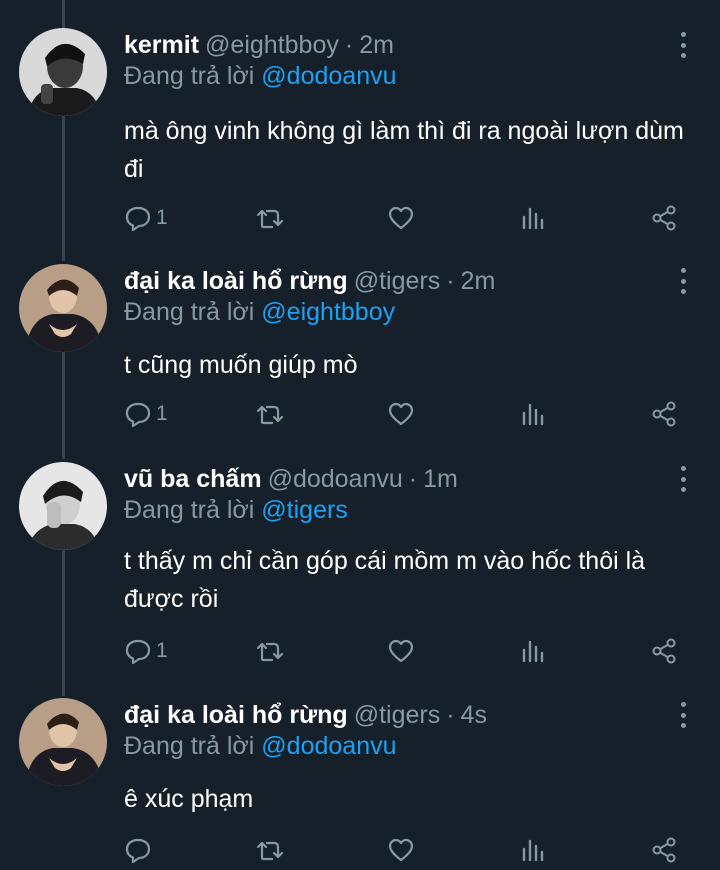 Image resolution: width=720 pixels, height=870 pixels. Describe the element at coordinates (189, 799) in the screenshot. I see `tweet-text: ê xúc phạm` at that location.